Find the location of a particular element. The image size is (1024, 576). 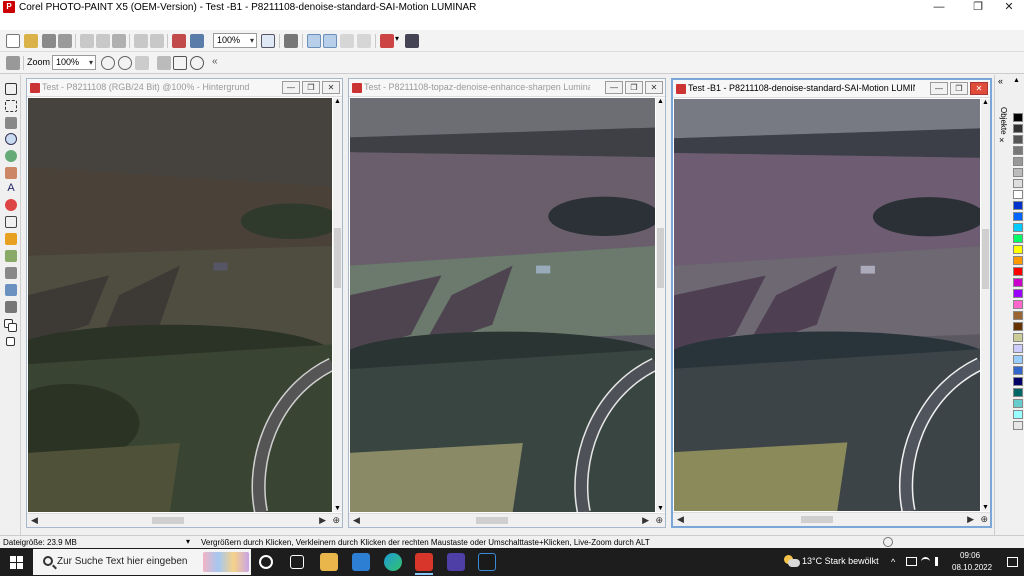

redo-icon is located at coordinates (157, 41).